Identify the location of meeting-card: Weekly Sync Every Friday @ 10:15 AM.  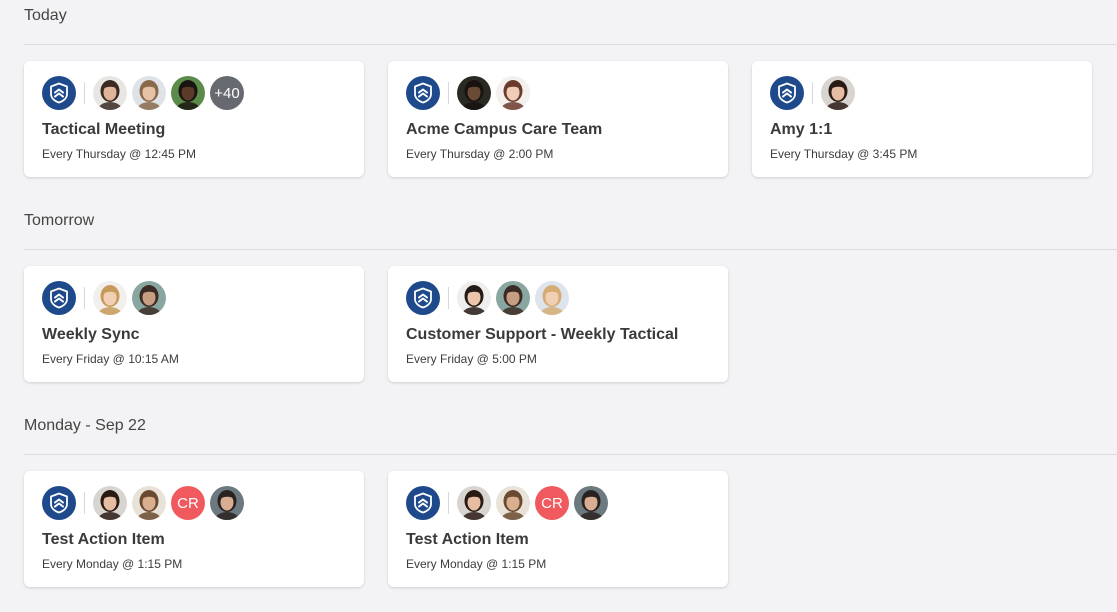
(194, 324).